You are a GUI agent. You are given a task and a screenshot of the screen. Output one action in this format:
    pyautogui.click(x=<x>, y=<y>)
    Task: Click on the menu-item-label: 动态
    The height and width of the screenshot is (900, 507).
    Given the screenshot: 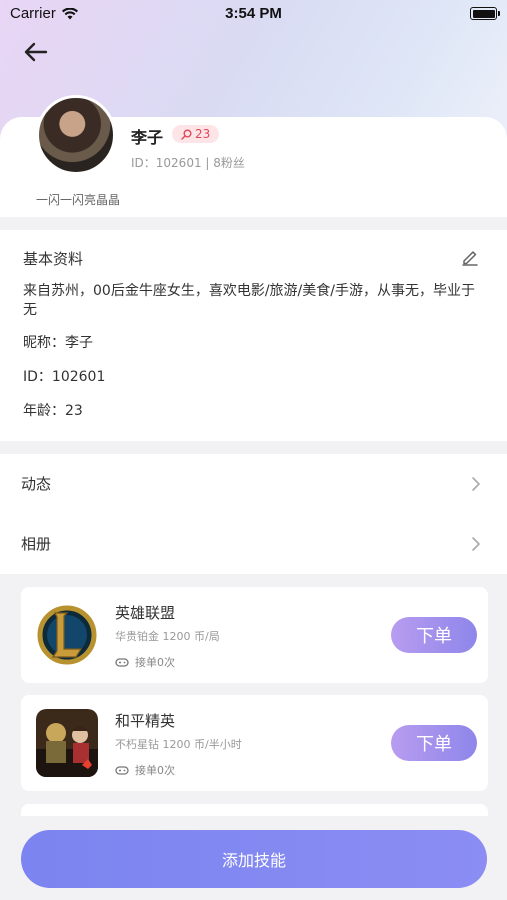 What is the action you would take?
    pyautogui.click(x=36, y=484)
    